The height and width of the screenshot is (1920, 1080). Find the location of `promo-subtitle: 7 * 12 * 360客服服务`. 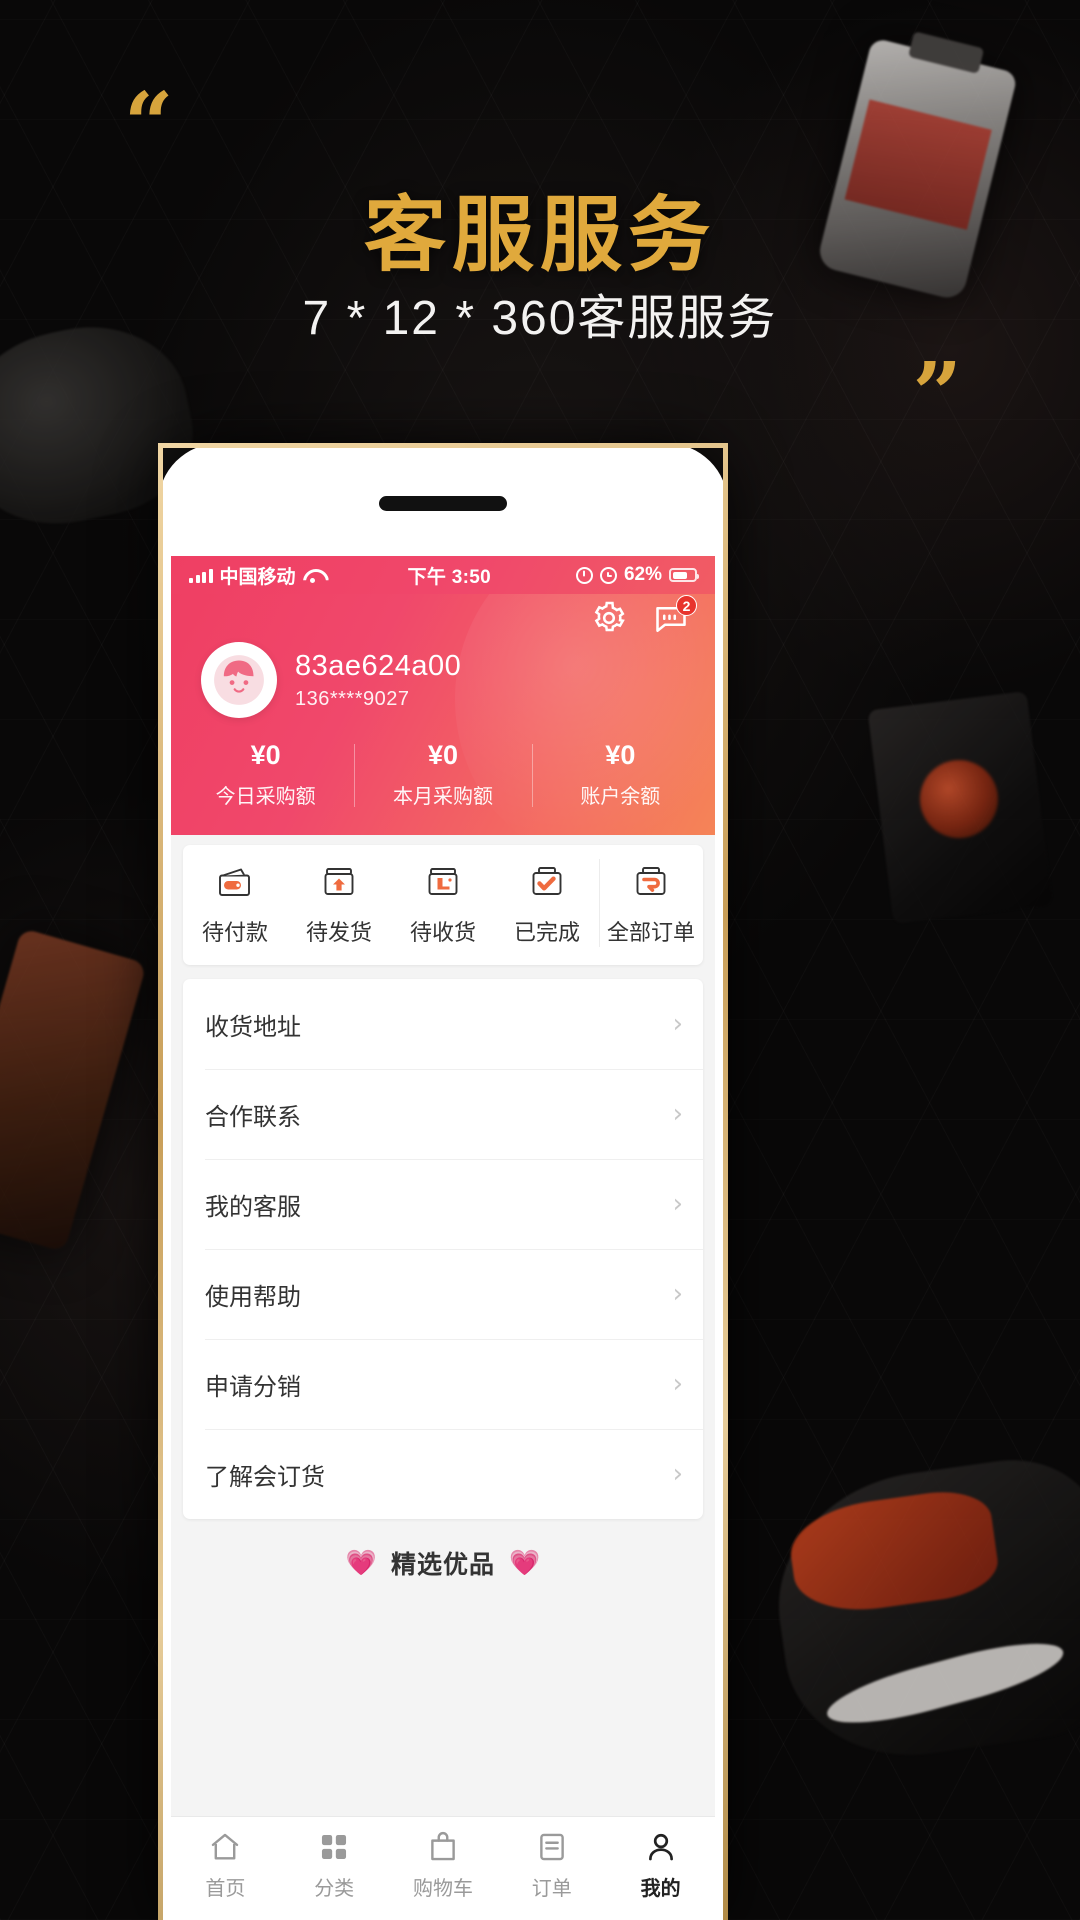

promo-subtitle: 7 * 12 * 360客服服务 is located at coordinates (540, 318).